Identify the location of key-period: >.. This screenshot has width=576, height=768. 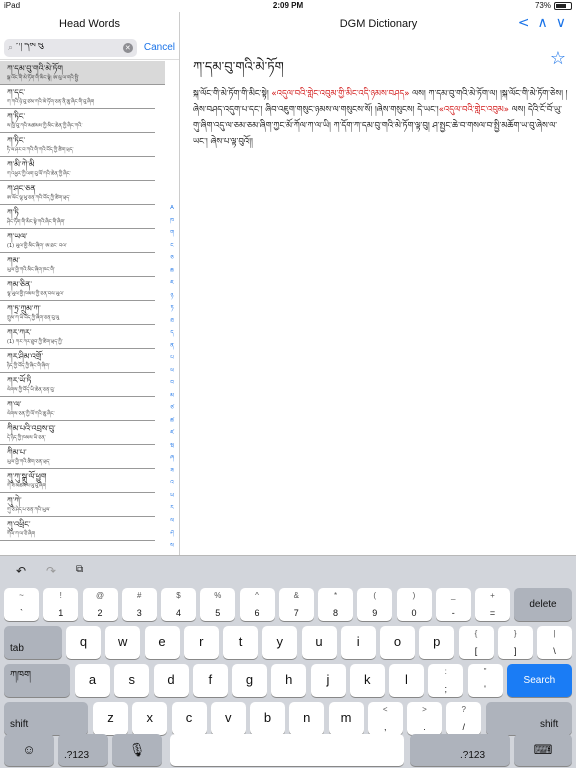
(424, 718).